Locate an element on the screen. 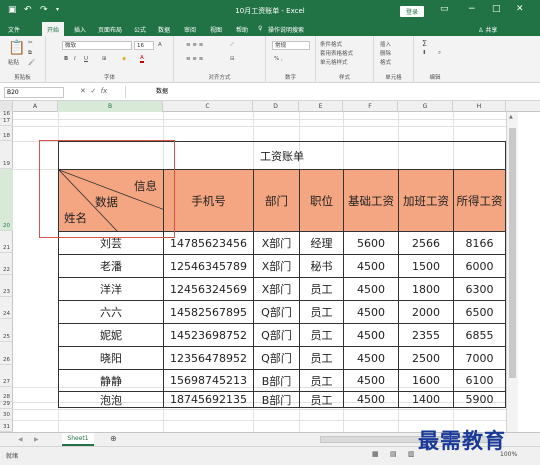 The width and height of the screenshot is (540, 465). fill-icon: ⬇ is located at coordinates (424, 53).